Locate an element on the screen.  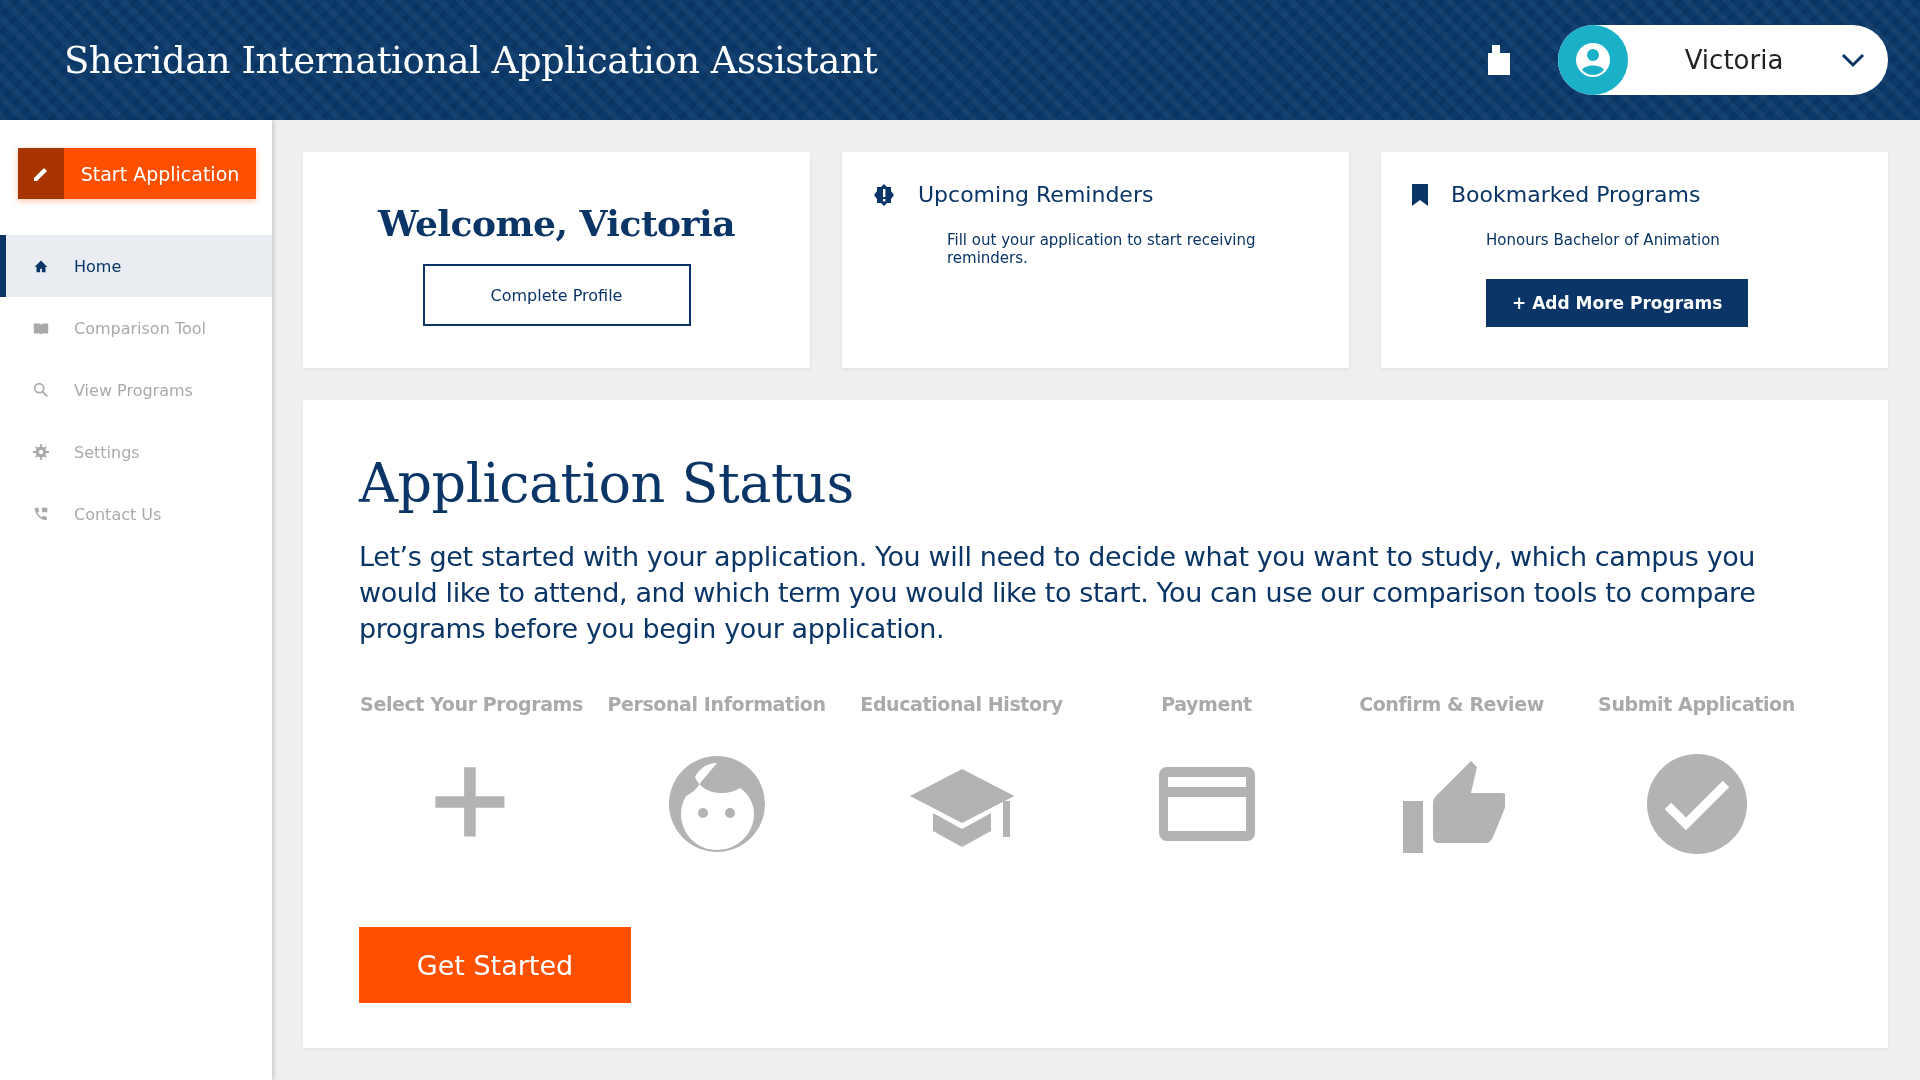
app-title: Sheridan International Application Assistant is located at coordinates (471, 60).